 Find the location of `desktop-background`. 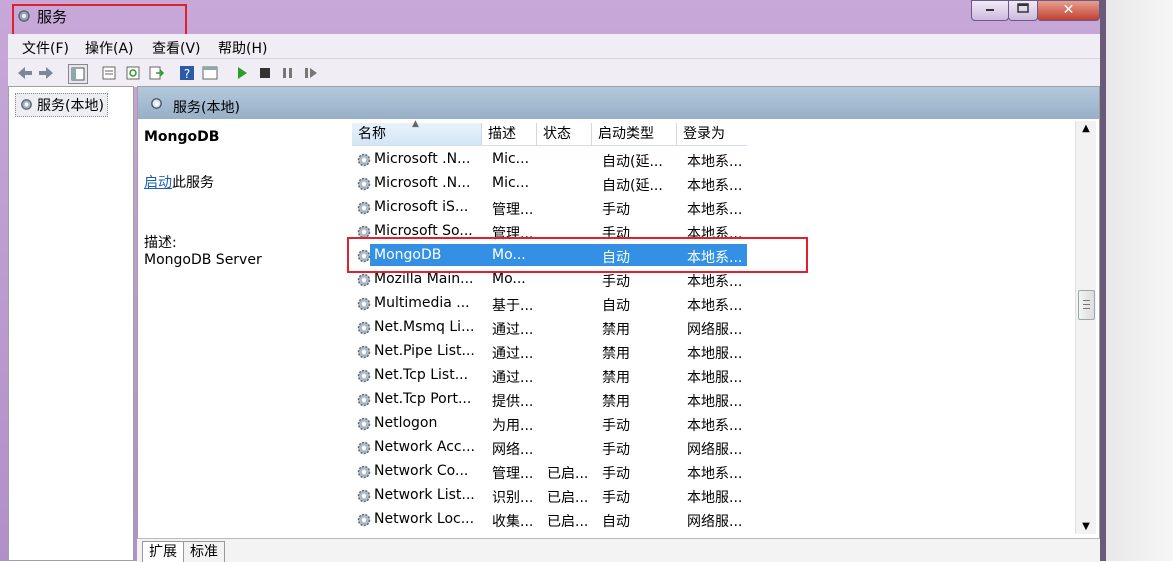

desktop-background is located at coordinates (1139, 280).